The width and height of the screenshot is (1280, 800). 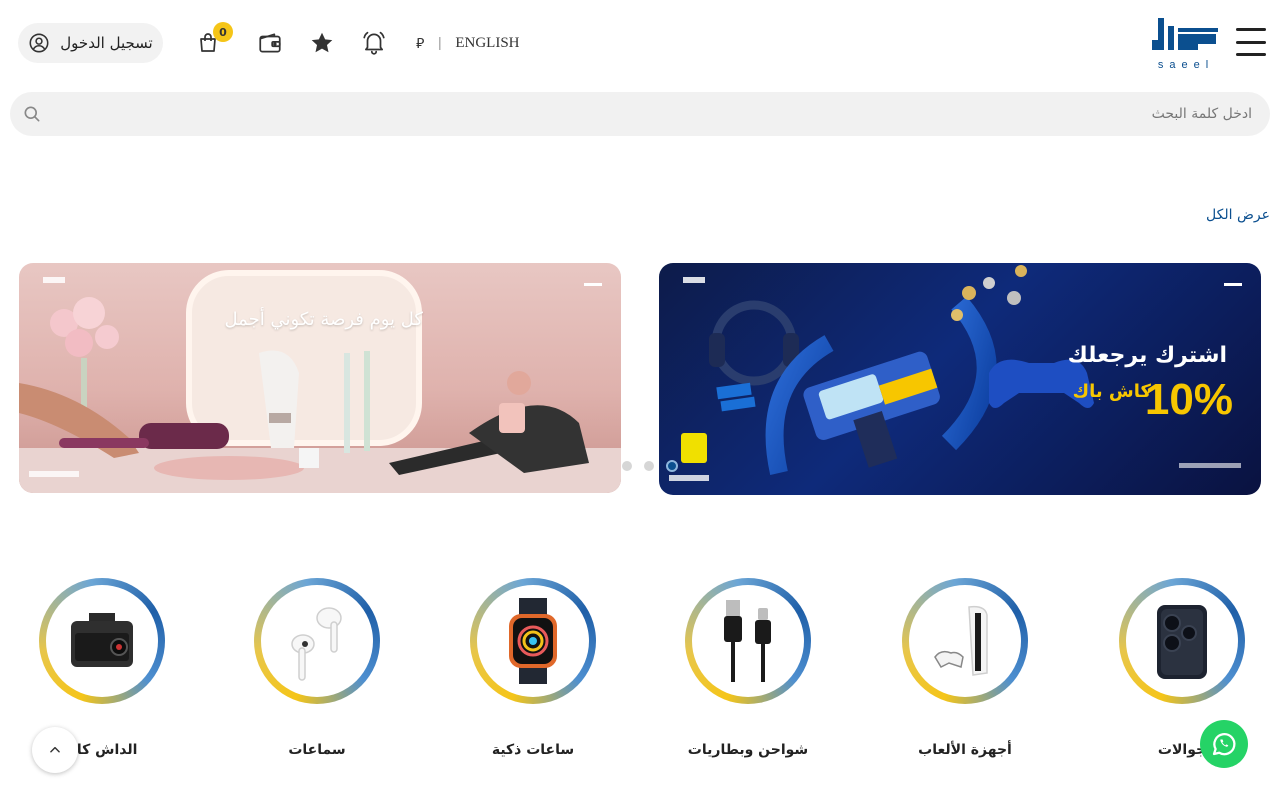 I want to click on category-chargers: شواحن وبطاريات, so click(x=748, y=668).